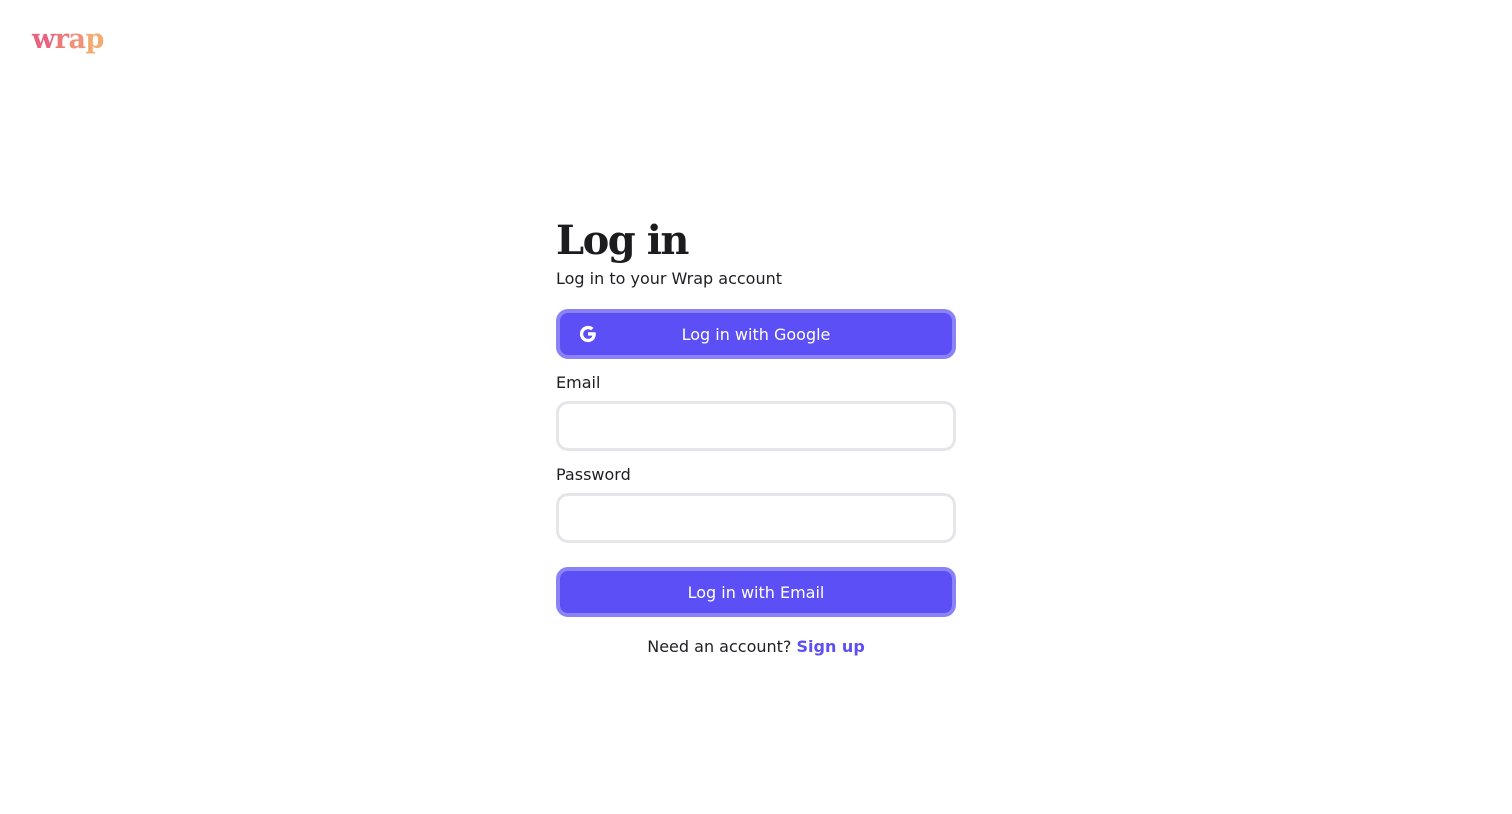 The image size is (1512, 814). I want to click on logo-letter: r, so click(61, 39).